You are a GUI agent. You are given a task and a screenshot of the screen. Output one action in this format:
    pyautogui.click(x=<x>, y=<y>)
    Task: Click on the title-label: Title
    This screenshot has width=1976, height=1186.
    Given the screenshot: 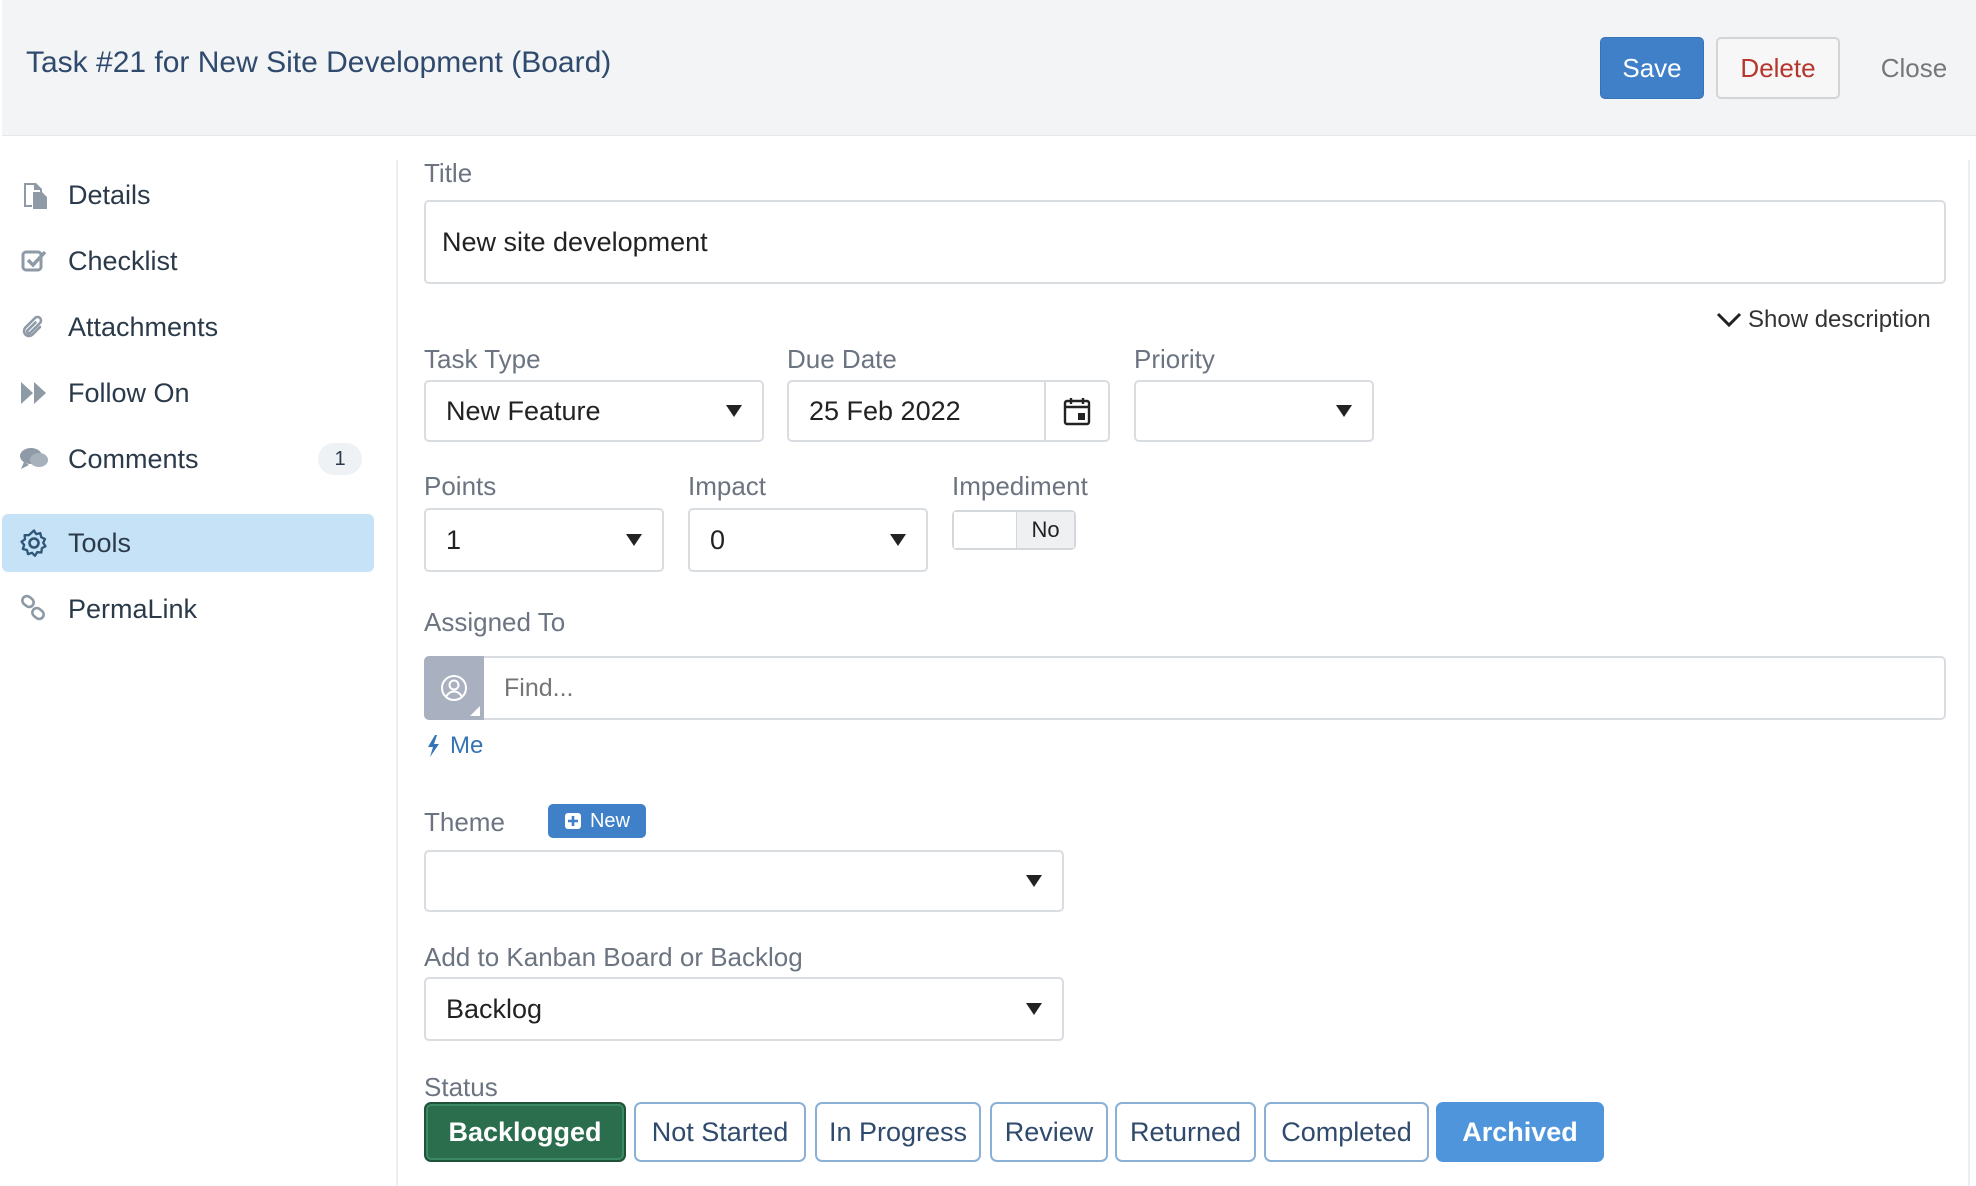 What is the action you would take?
    pyautogui.click(x=448, y=173)
    